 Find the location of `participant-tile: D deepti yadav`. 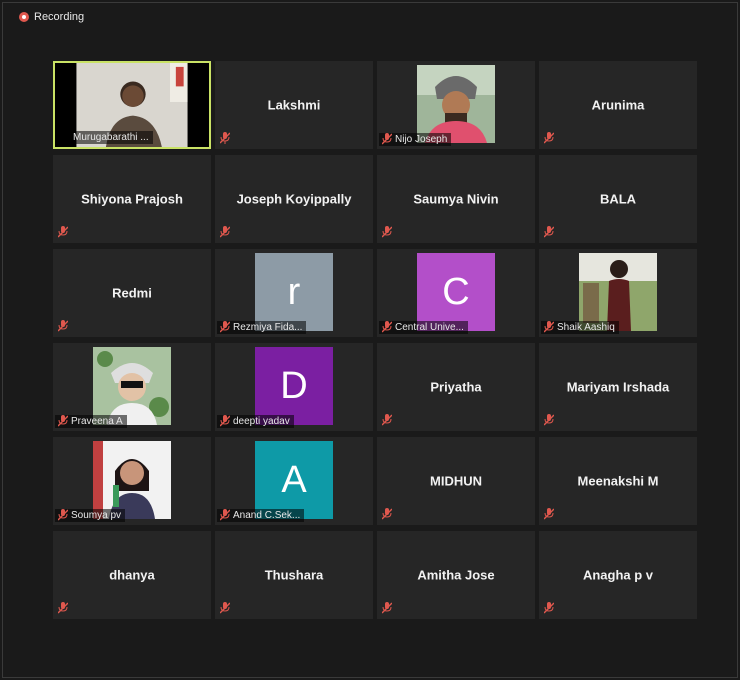

participant-tile: D deepti yadav is located at coordinates (294, 387).